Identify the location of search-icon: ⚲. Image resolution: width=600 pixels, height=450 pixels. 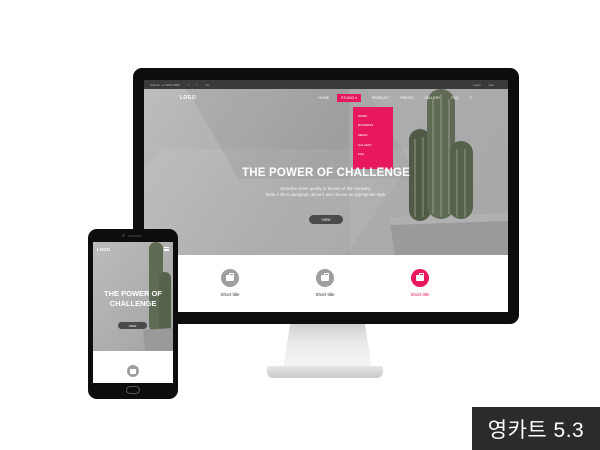
(470, 98).